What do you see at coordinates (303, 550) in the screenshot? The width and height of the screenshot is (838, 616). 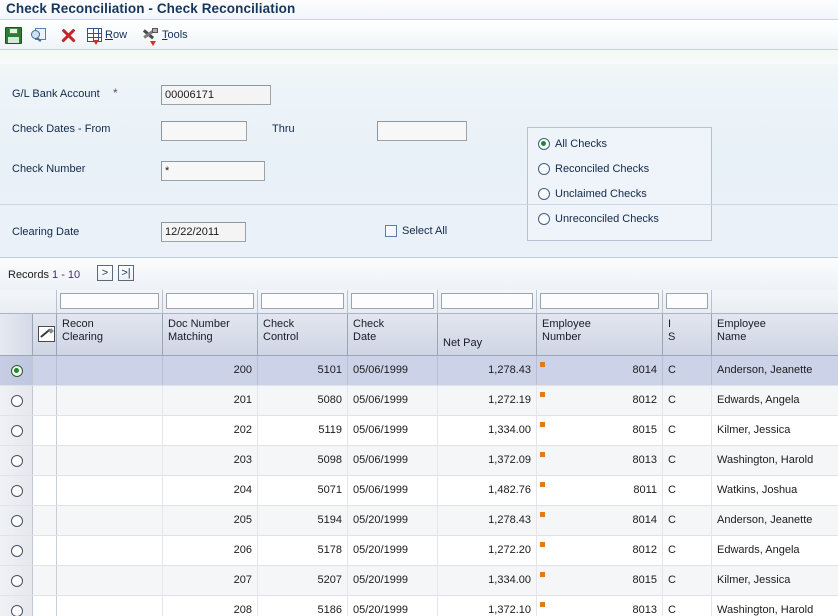 I see `cell-check-control: 5178` at bounding box center [303, 550].